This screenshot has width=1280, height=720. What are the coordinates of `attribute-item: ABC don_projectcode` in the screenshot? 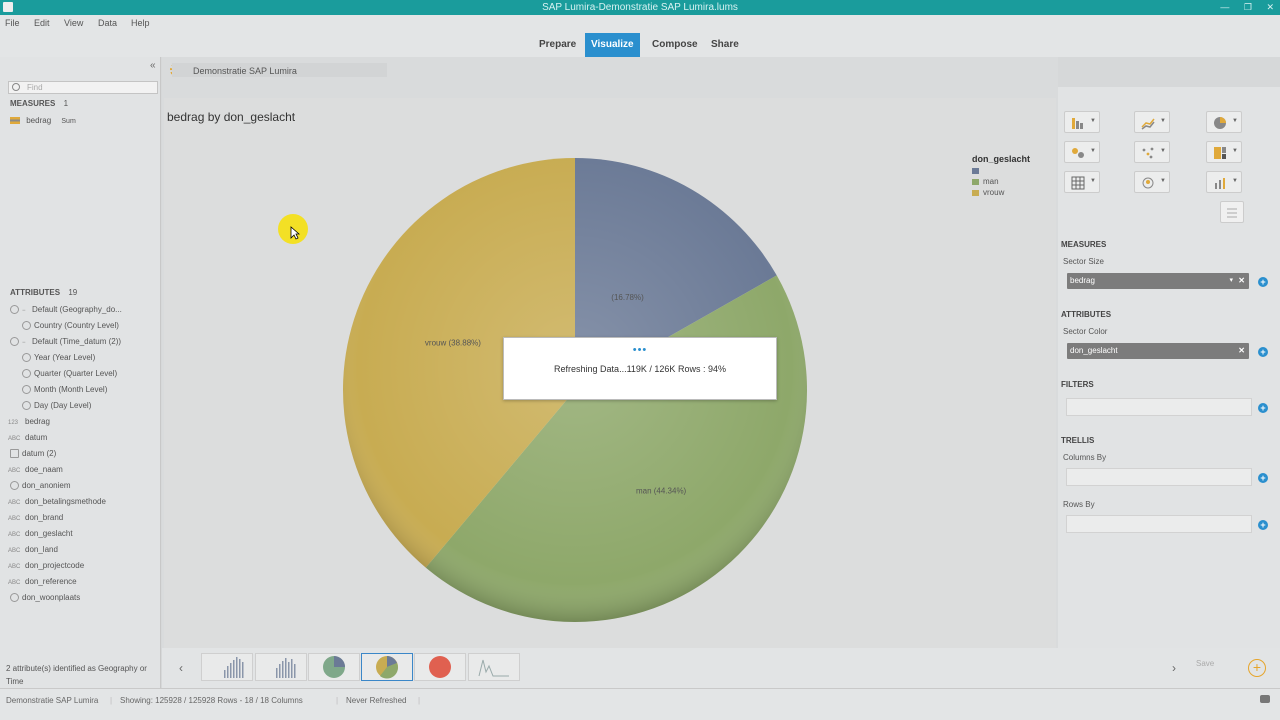 It's located at (46, 565).